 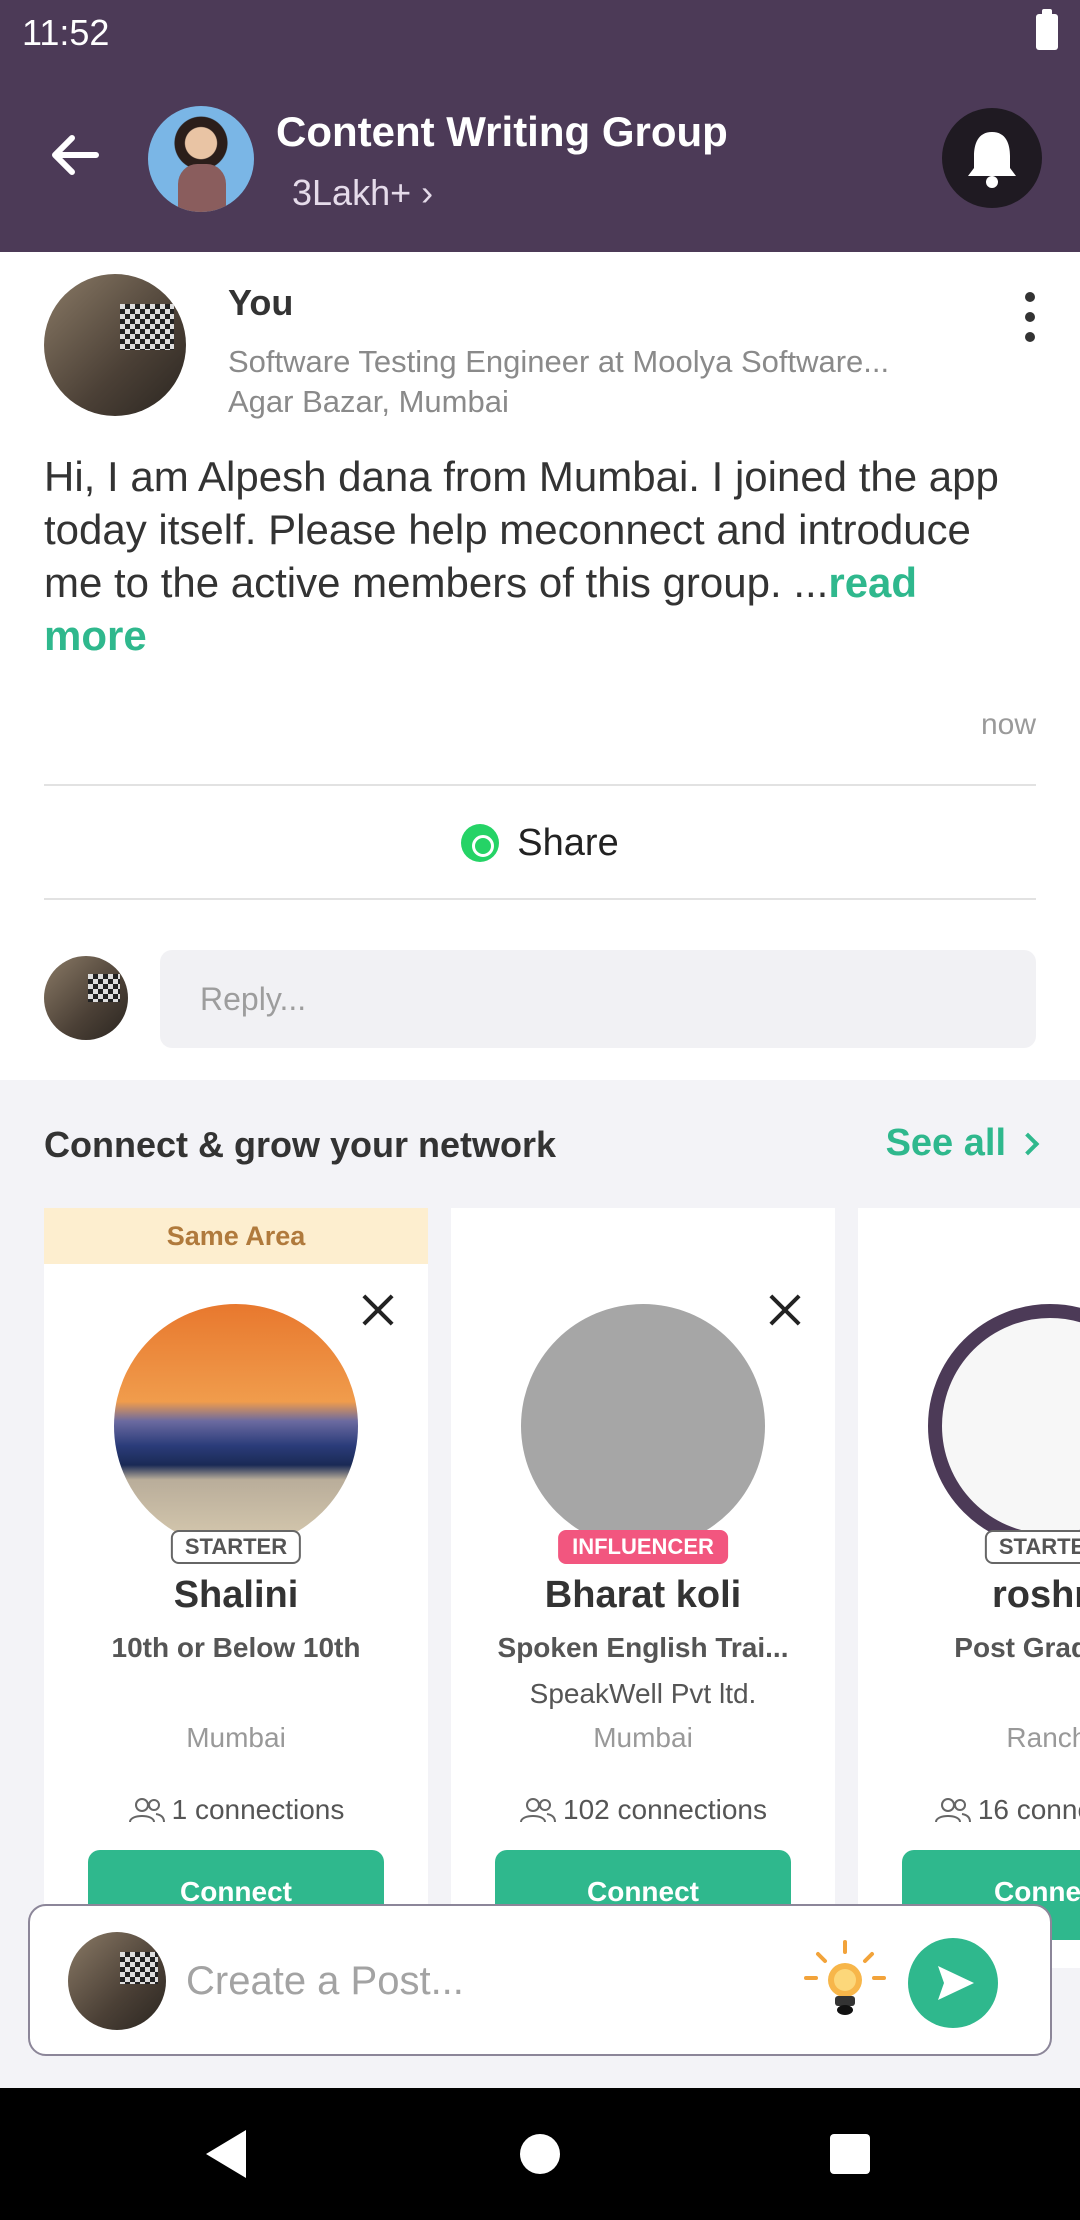 I want to click on level-badge: INFLUENCER, so click(x=643, y=1547).